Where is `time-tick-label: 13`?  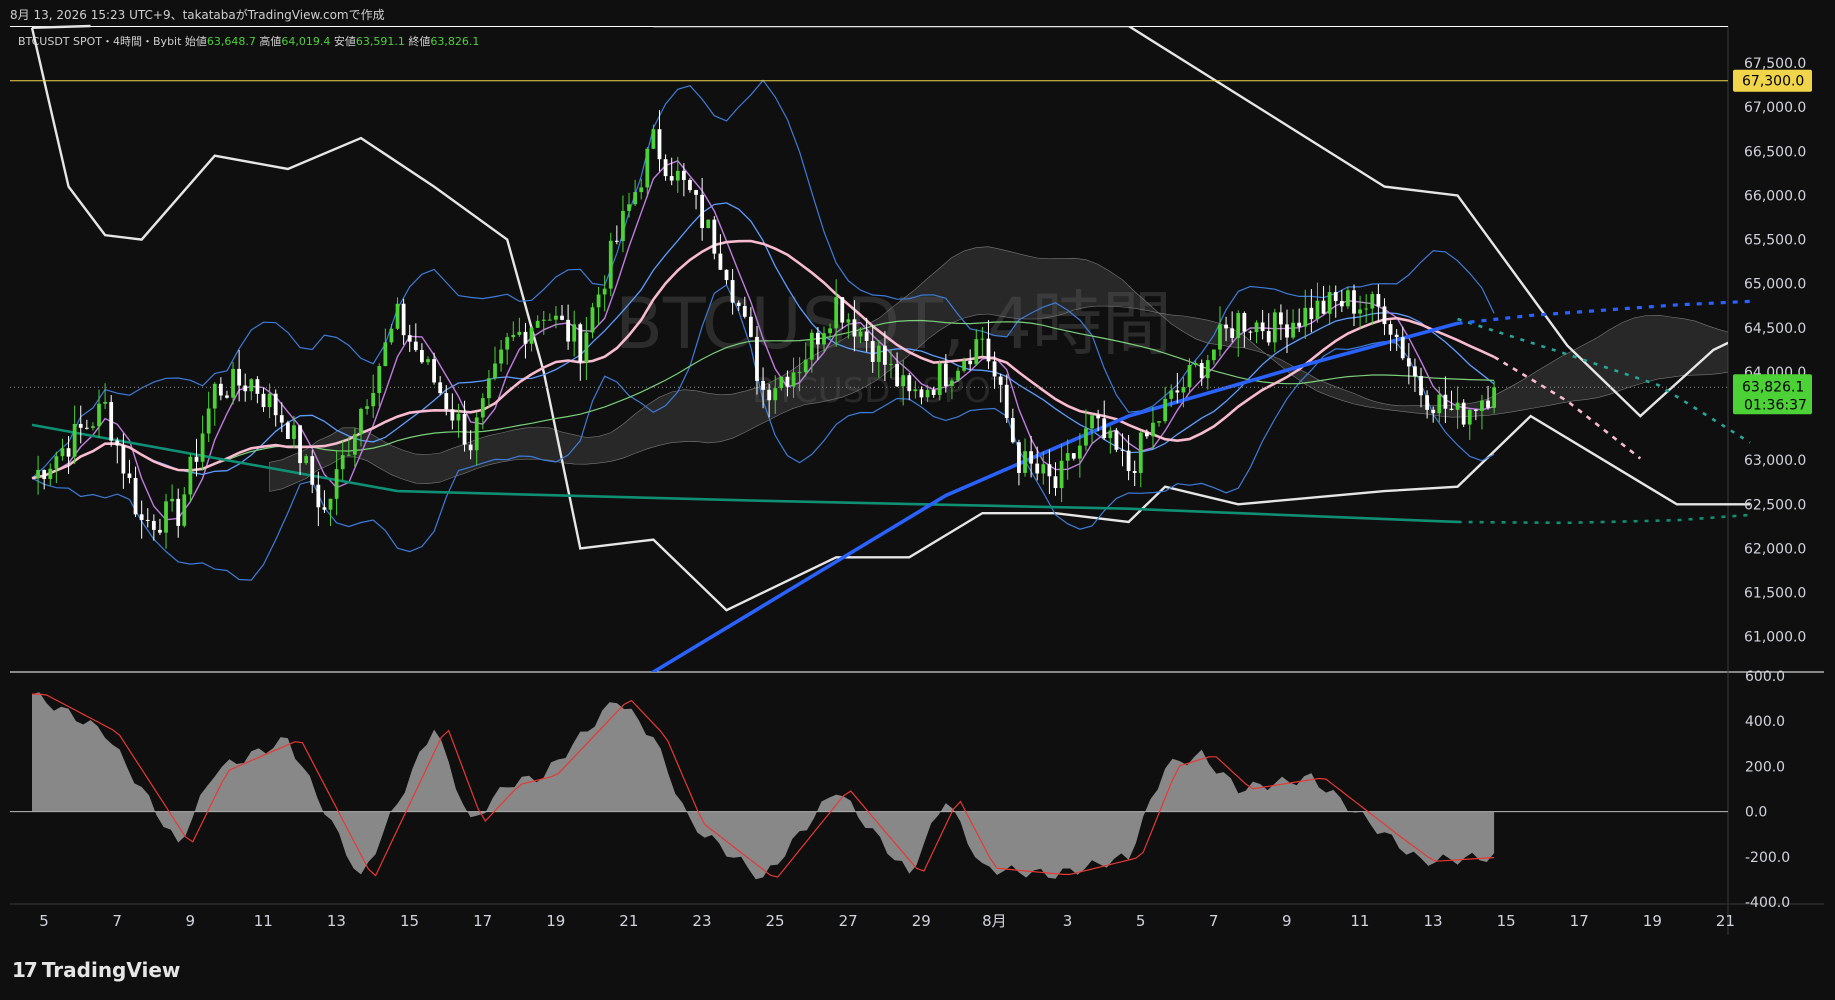
time-tick-label: 13 is located at coordinates (1432, 921).